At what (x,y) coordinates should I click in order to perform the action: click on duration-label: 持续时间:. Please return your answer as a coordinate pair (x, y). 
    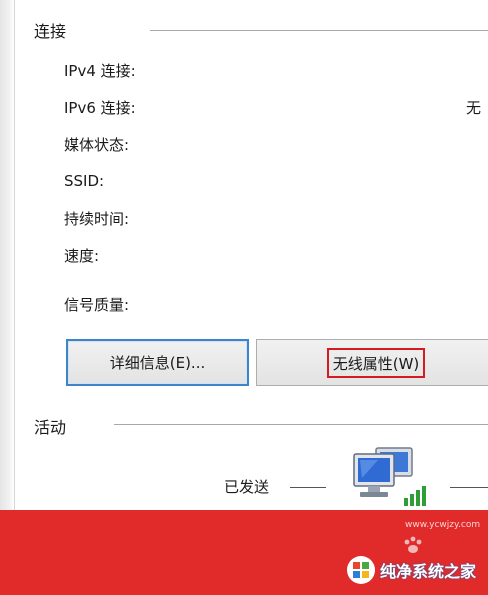
    Looking at the image, I should click on (97, 219).